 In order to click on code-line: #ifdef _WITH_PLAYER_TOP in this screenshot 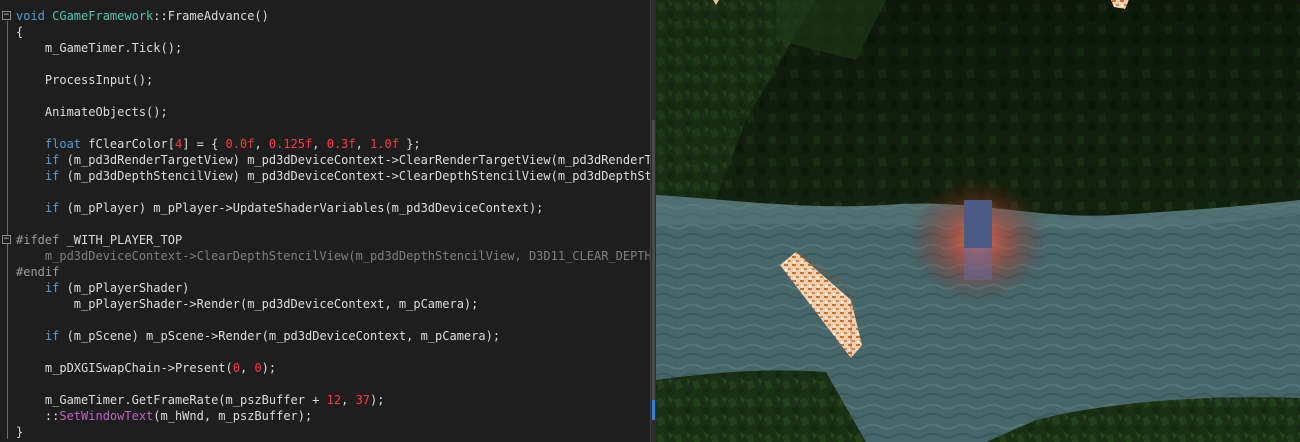, I will do `click(333, 240)`.